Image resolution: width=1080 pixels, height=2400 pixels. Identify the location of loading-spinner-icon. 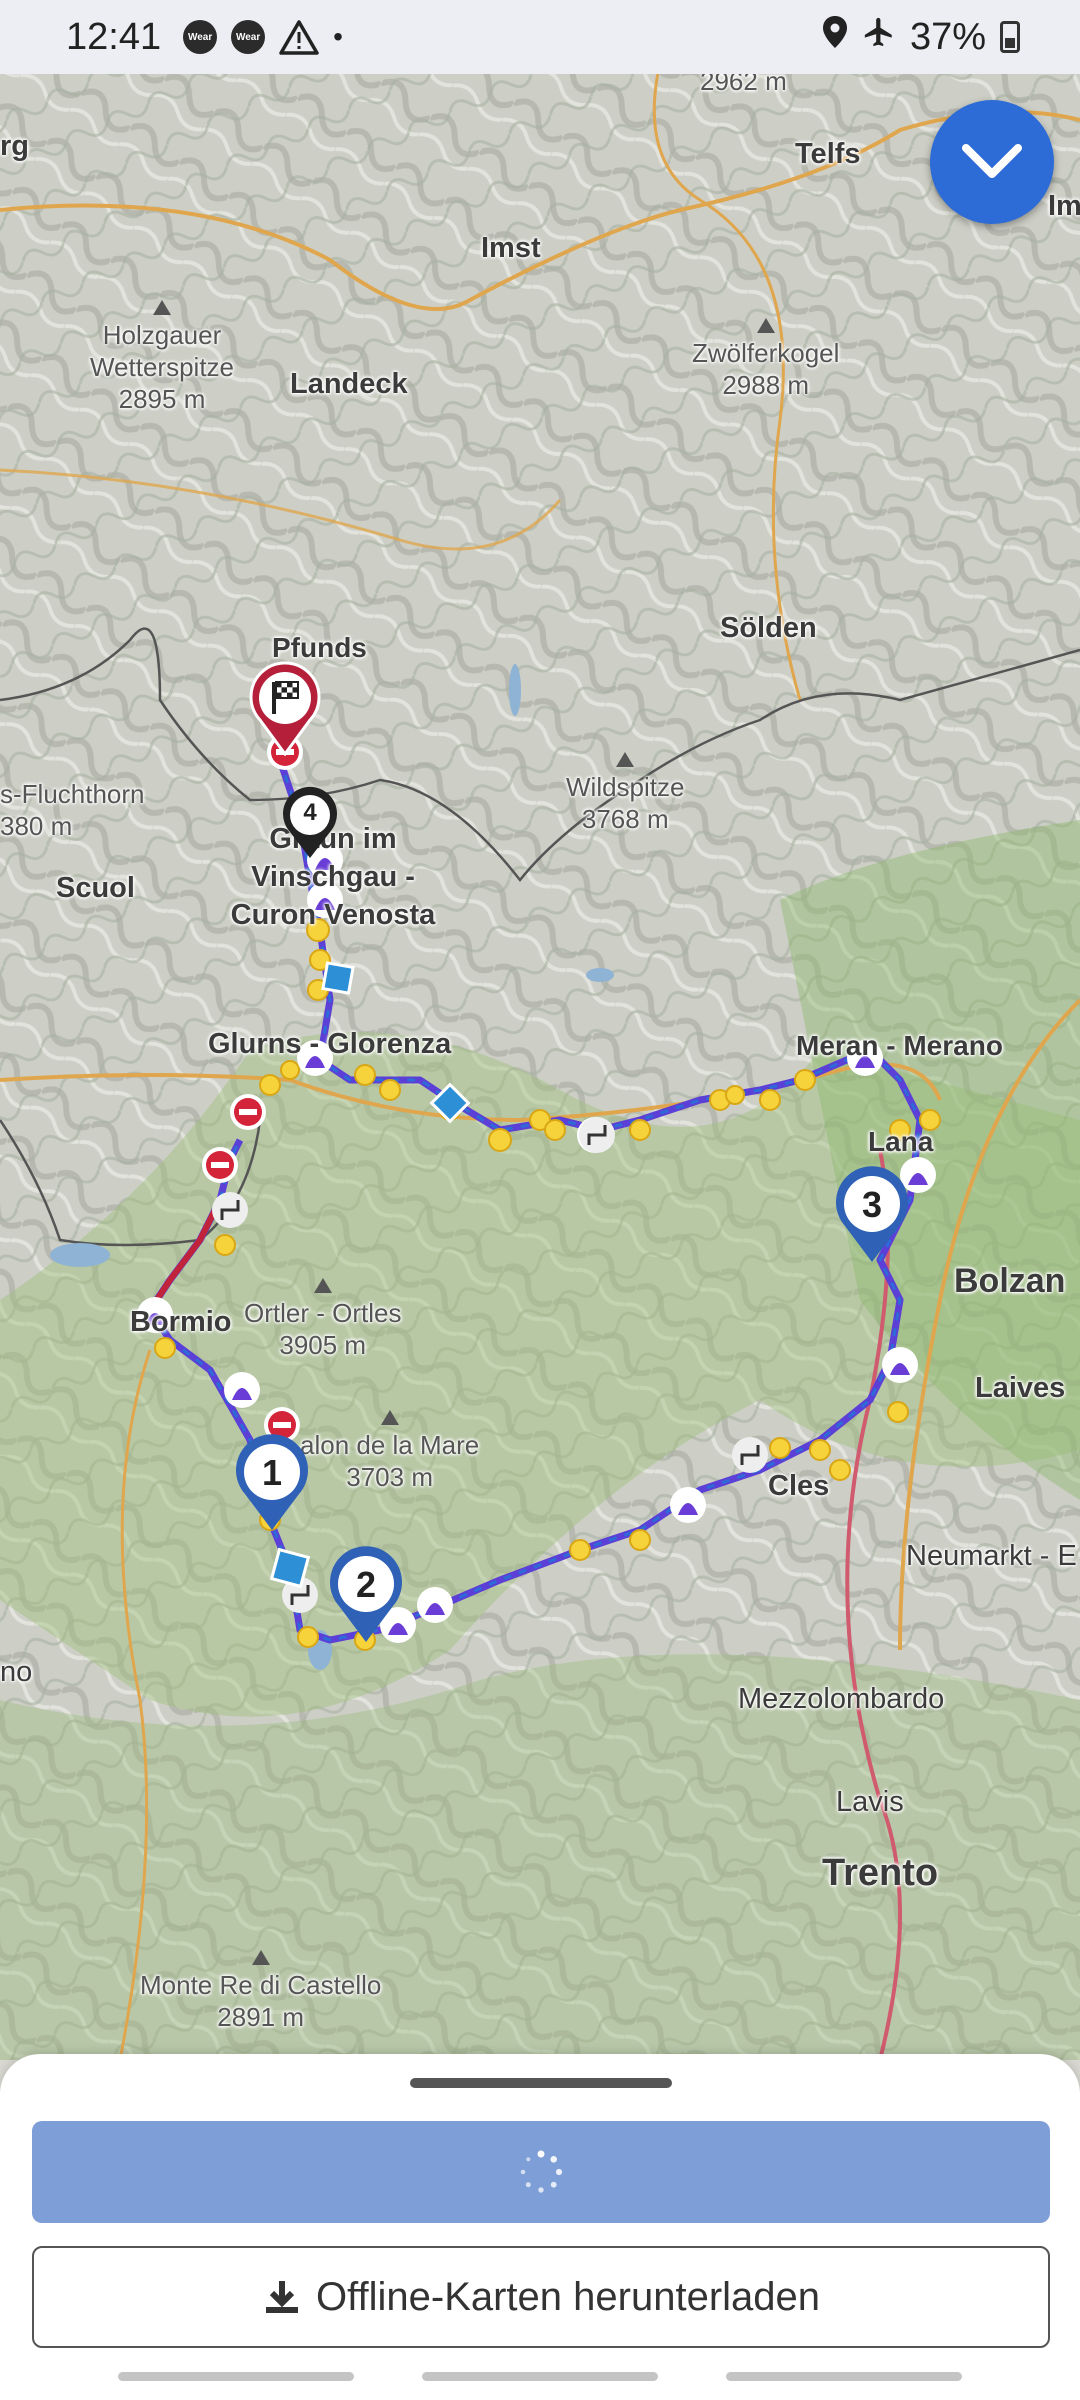
(541, 2171).